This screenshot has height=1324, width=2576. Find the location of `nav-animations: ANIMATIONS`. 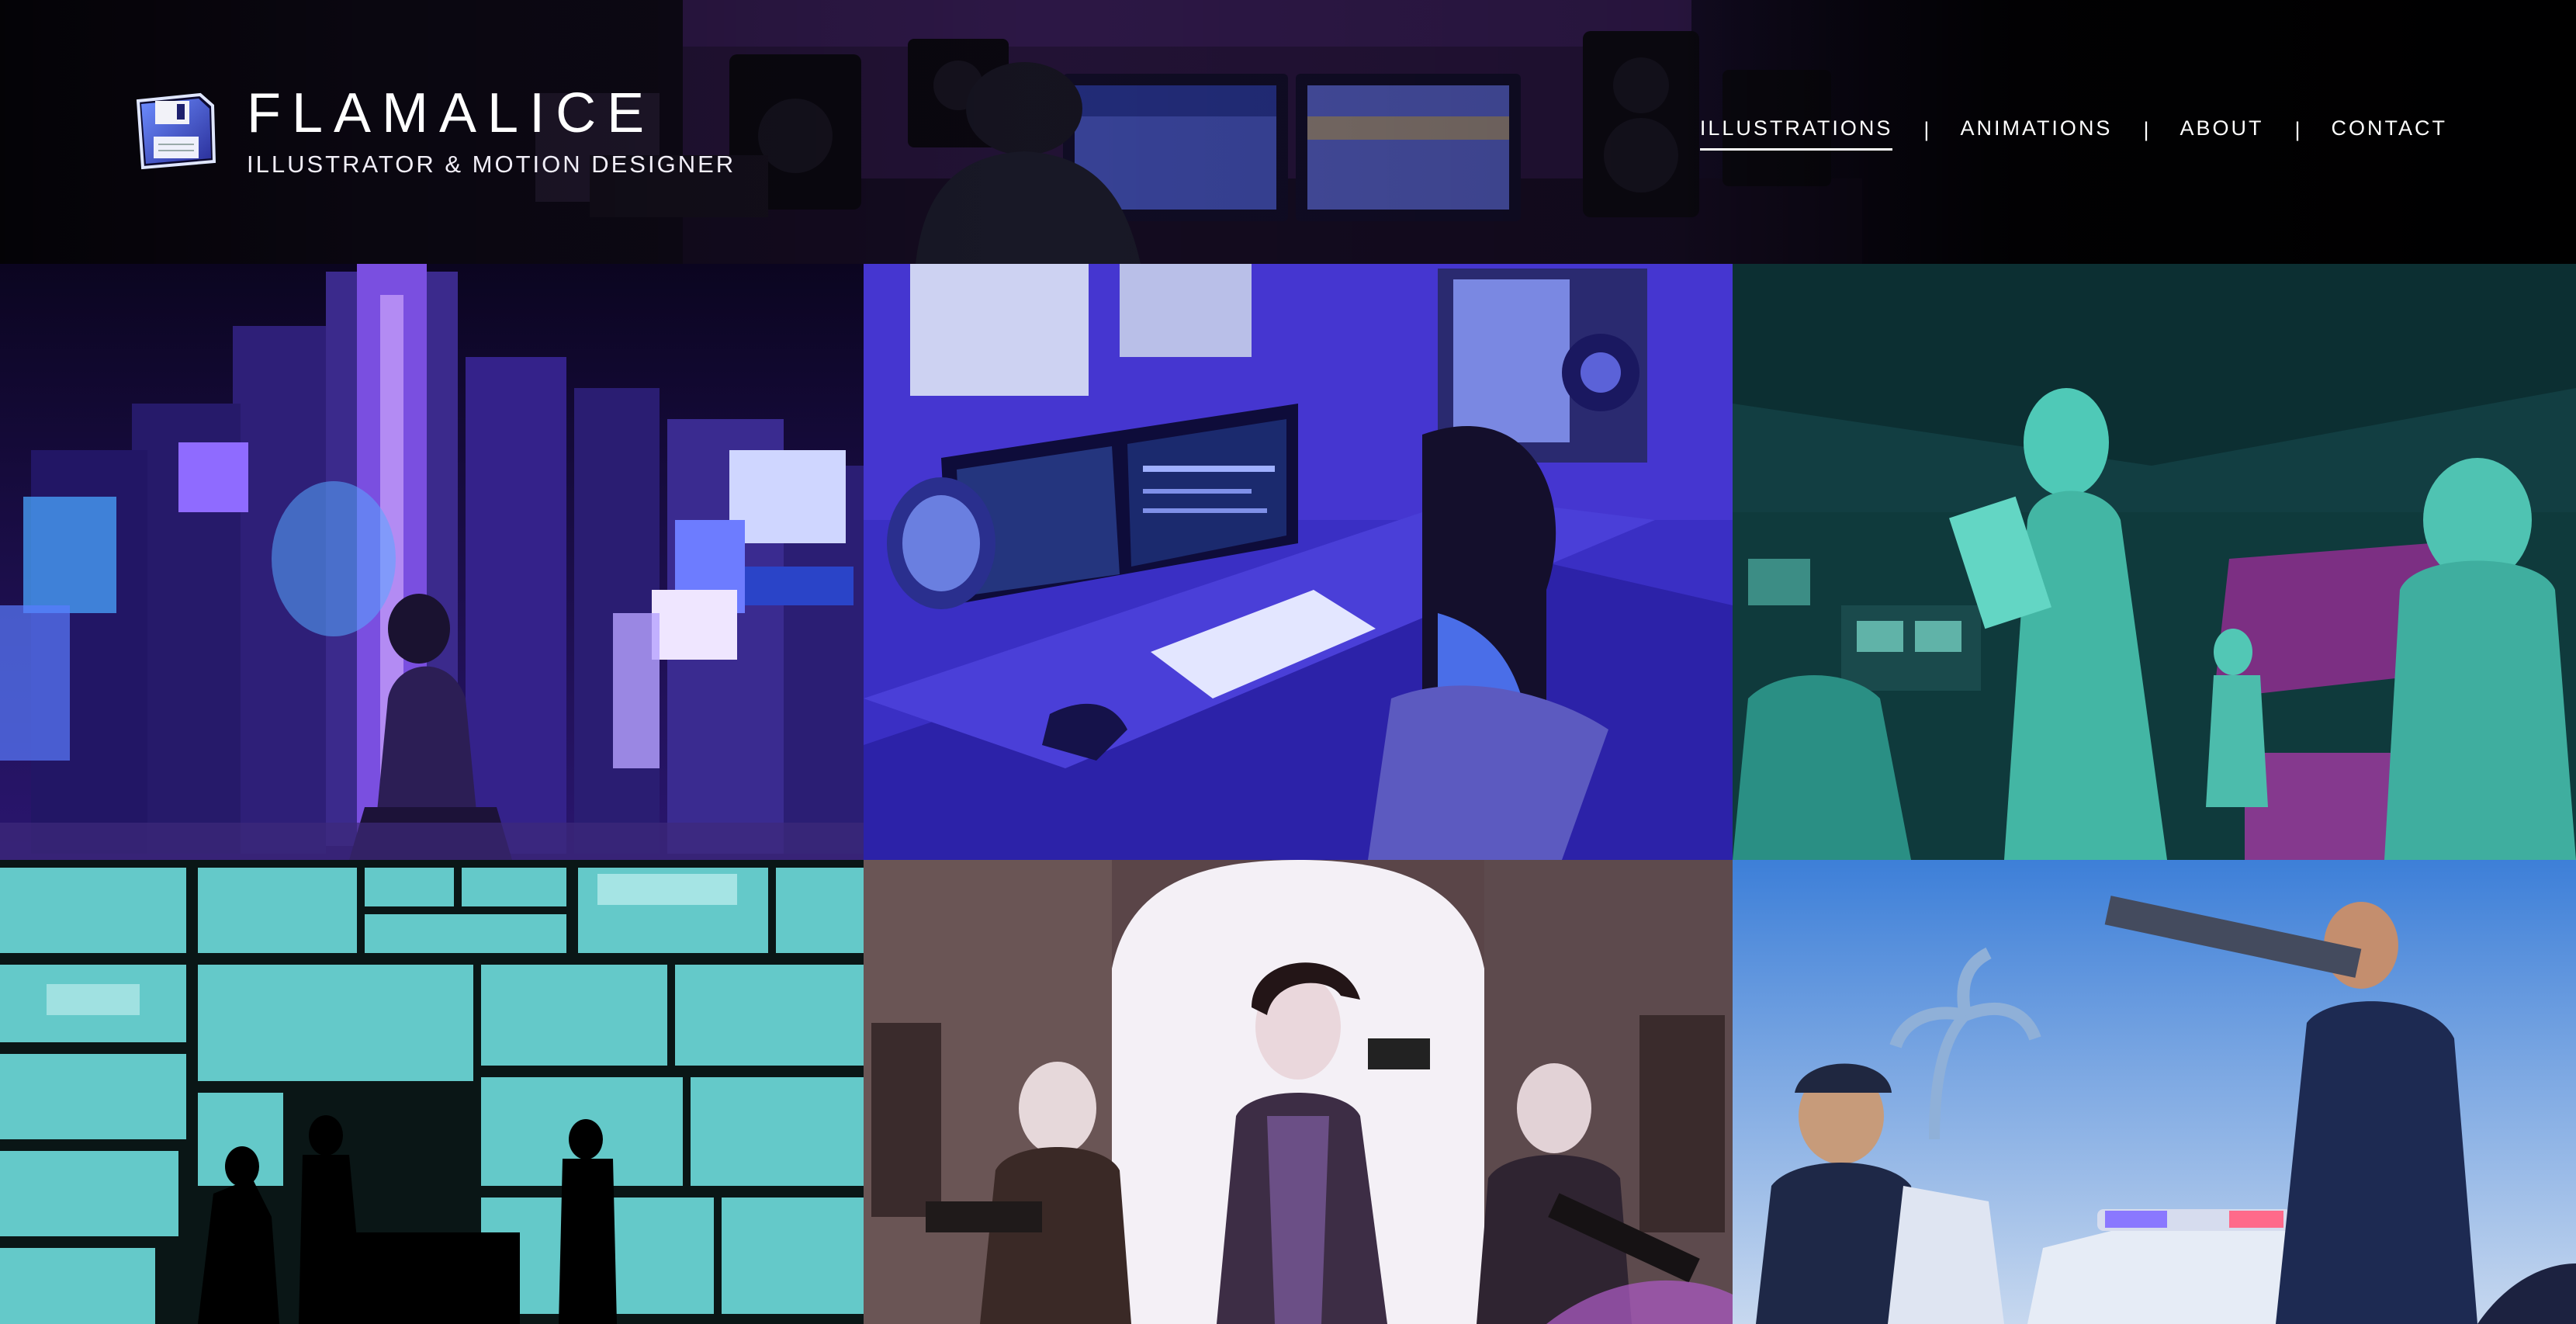

nav-animations: ANIMATIONS is located at coordinates (2036, 133).